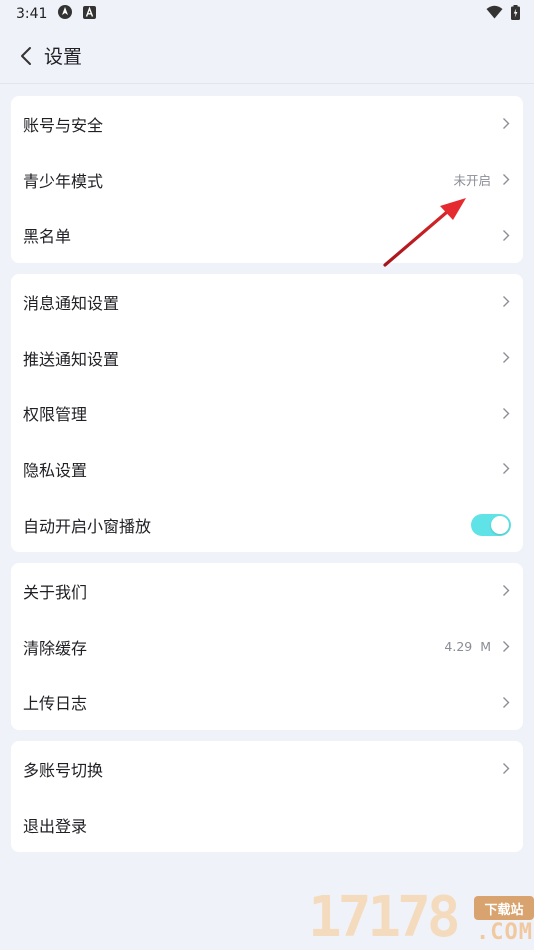 The width and height of the screenshot is (534, 950). I want to click on battery-icon, so click(515, 14).